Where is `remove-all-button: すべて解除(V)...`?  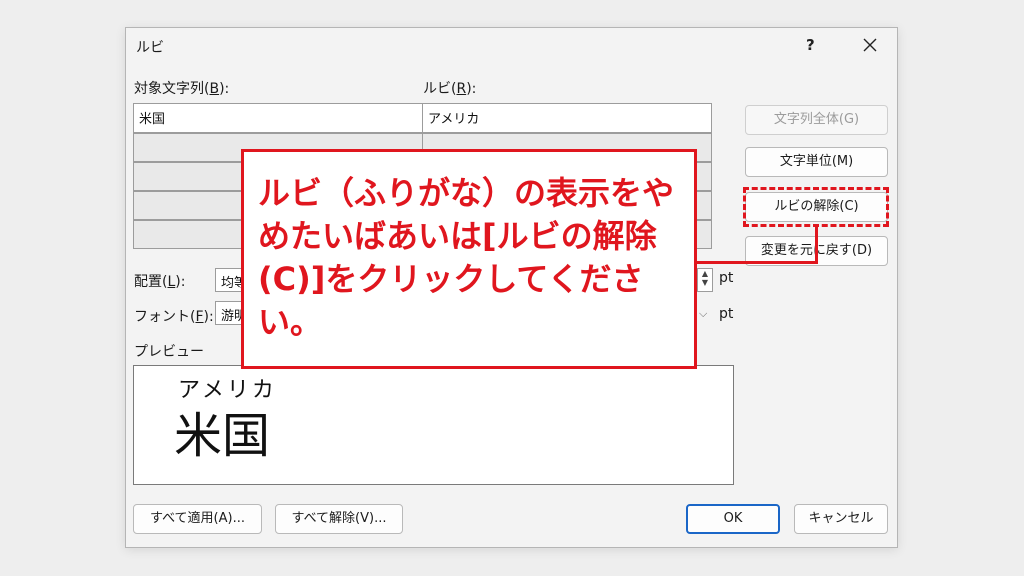 remove-all-button: すべて解除(V)... is located at coordinates (339, 519).